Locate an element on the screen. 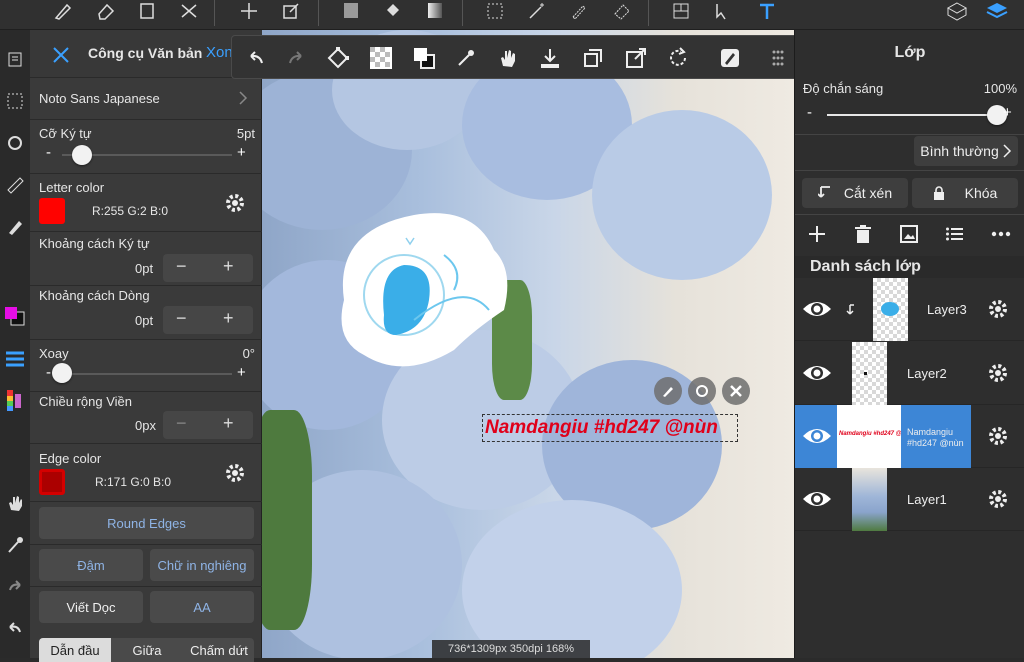  rotate-canvas-icon is located at coordinates (15, 143).